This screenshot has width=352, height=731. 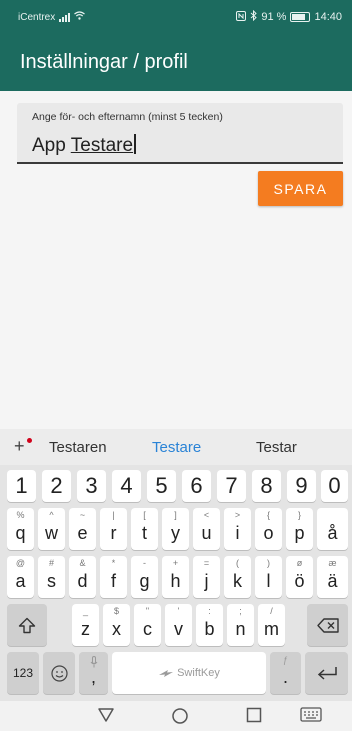 I want to click on keyboard-hide-icon, so click(x=311, y=714).